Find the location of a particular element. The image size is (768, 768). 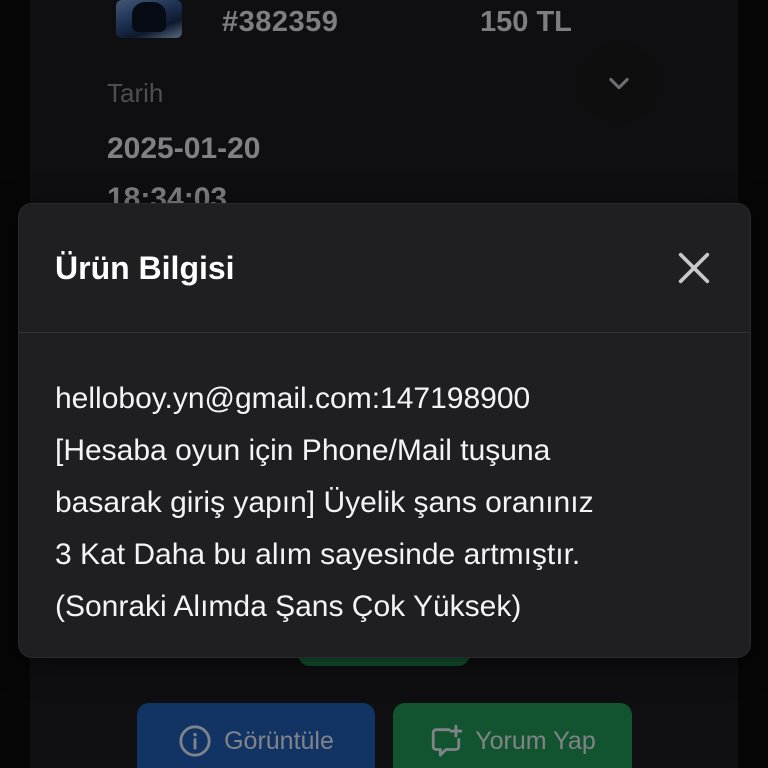

product-info-line: 3 Kat Daha bu alım sayesinde artmıştır. is located at coordinates (318, 554).